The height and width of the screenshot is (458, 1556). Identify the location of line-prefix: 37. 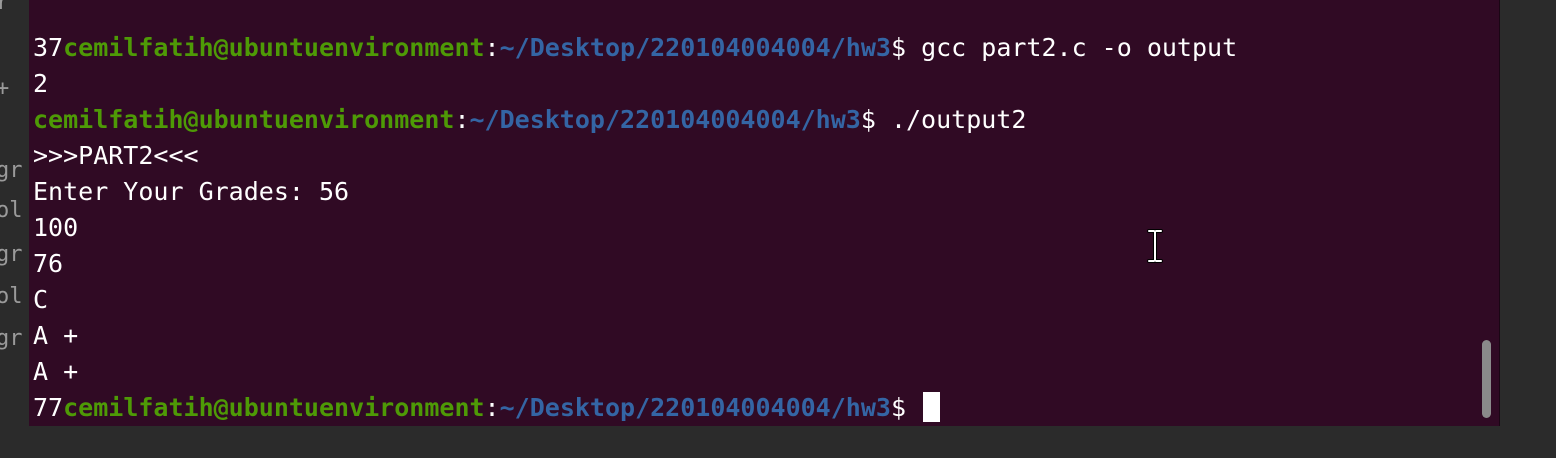
(48, 47).